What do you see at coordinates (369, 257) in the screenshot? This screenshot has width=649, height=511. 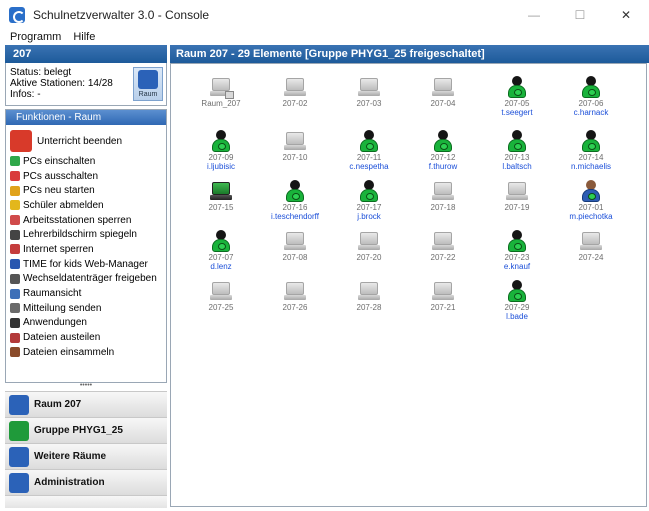 I see `station-id: 207-20` at bounding box center [369, 257].